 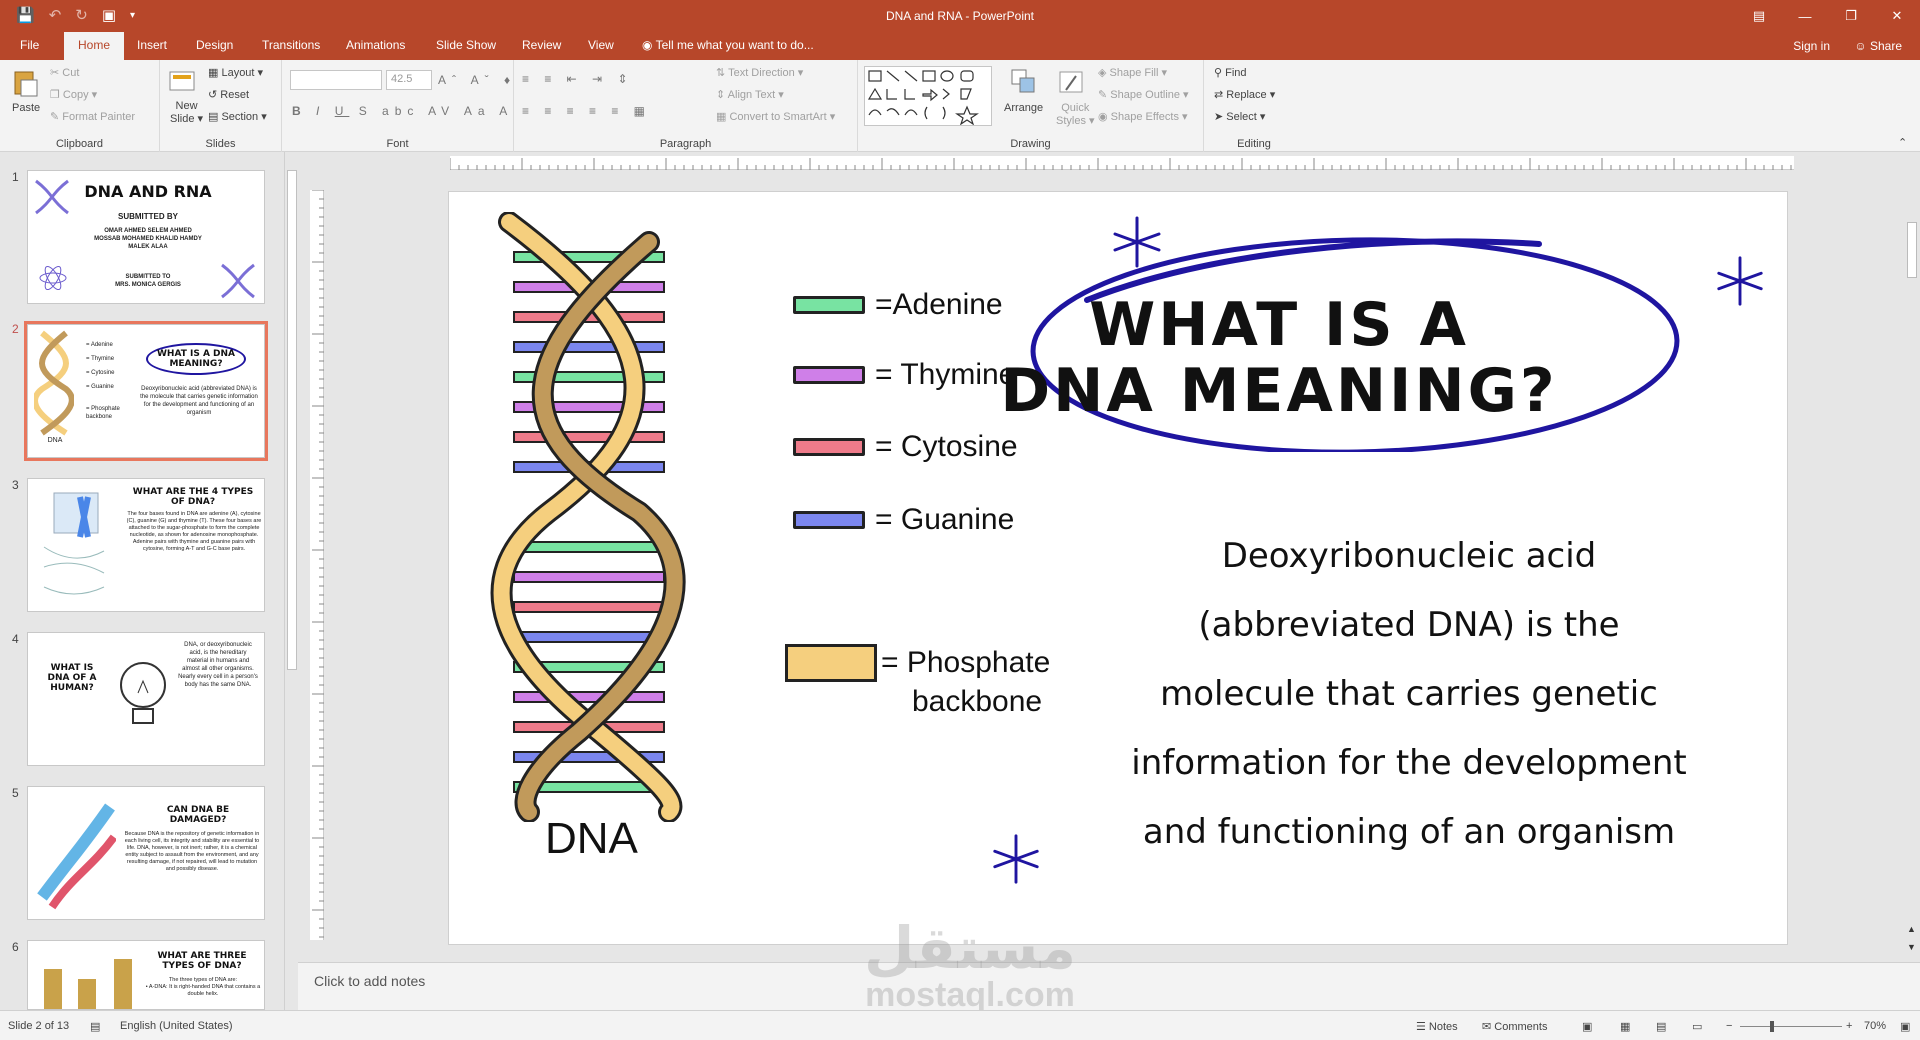 What do you see at coordinates (220, 144) in the screenshot?
I see `slides-label: Slides` at bounding box center [220, 144].